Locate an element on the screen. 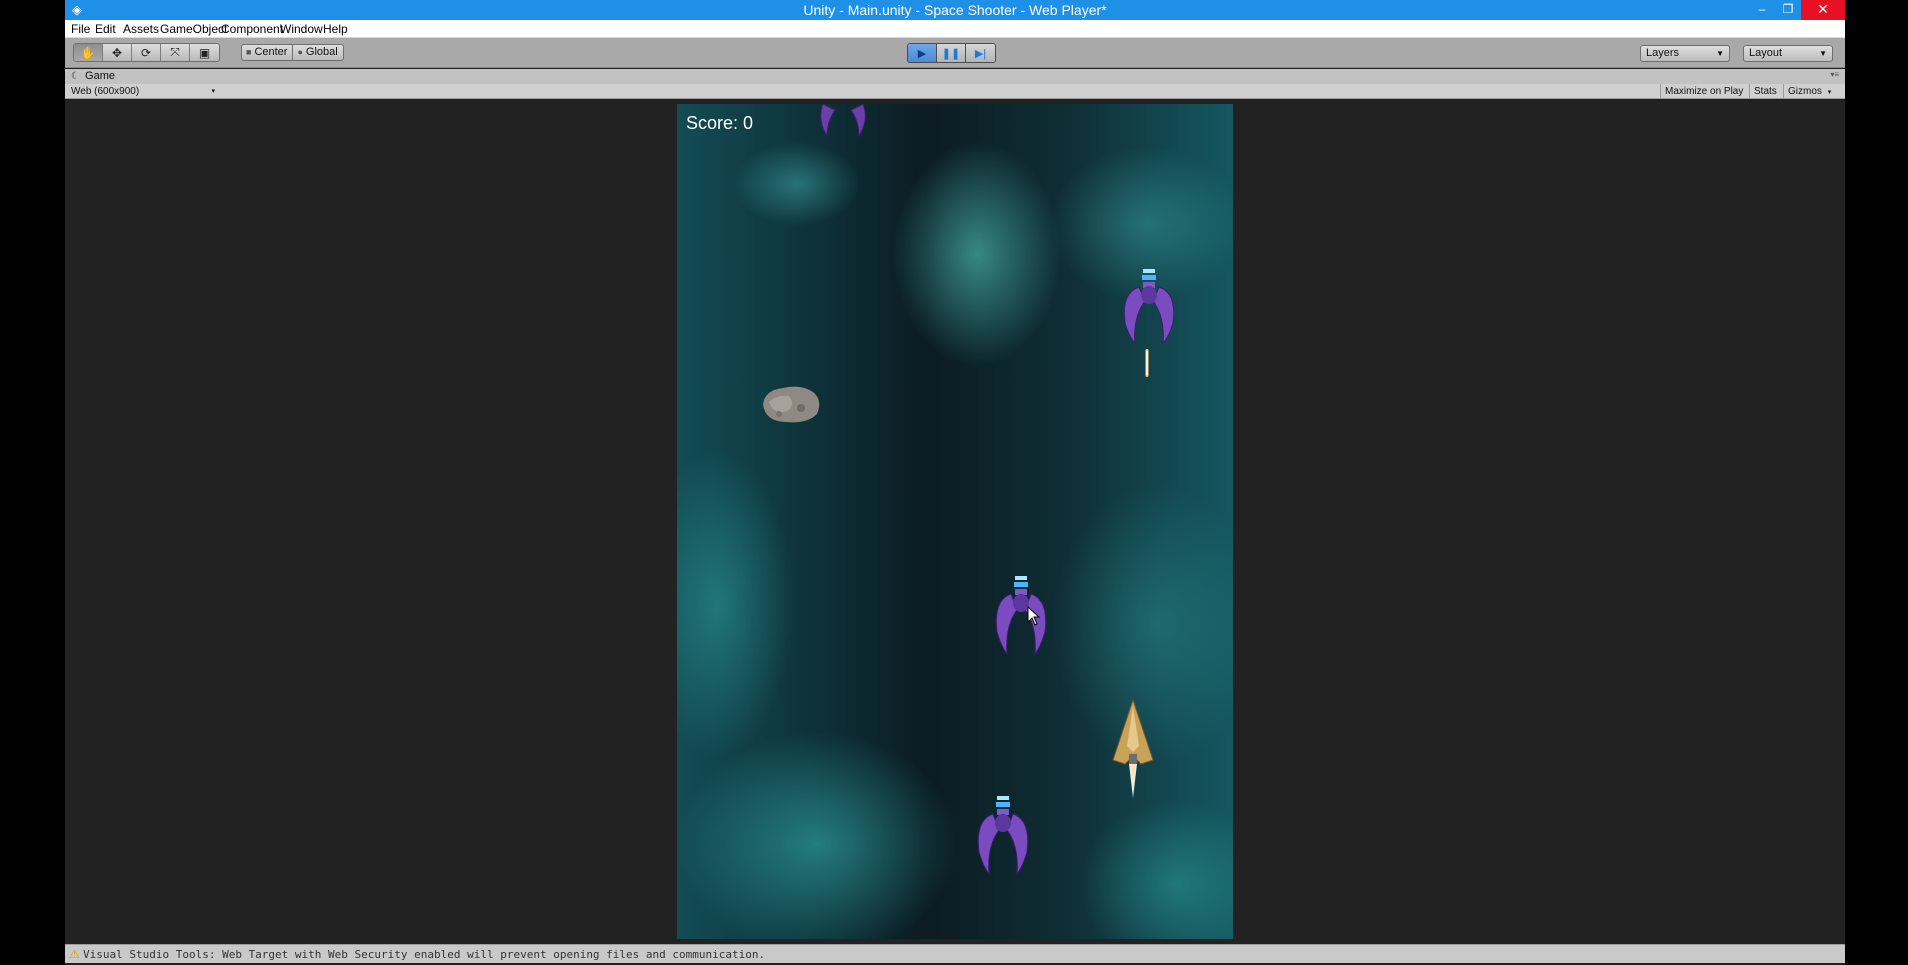 This screenshot has width=1908, height=965. enemy-laser-sprite is located at coordinates (1147, 363).